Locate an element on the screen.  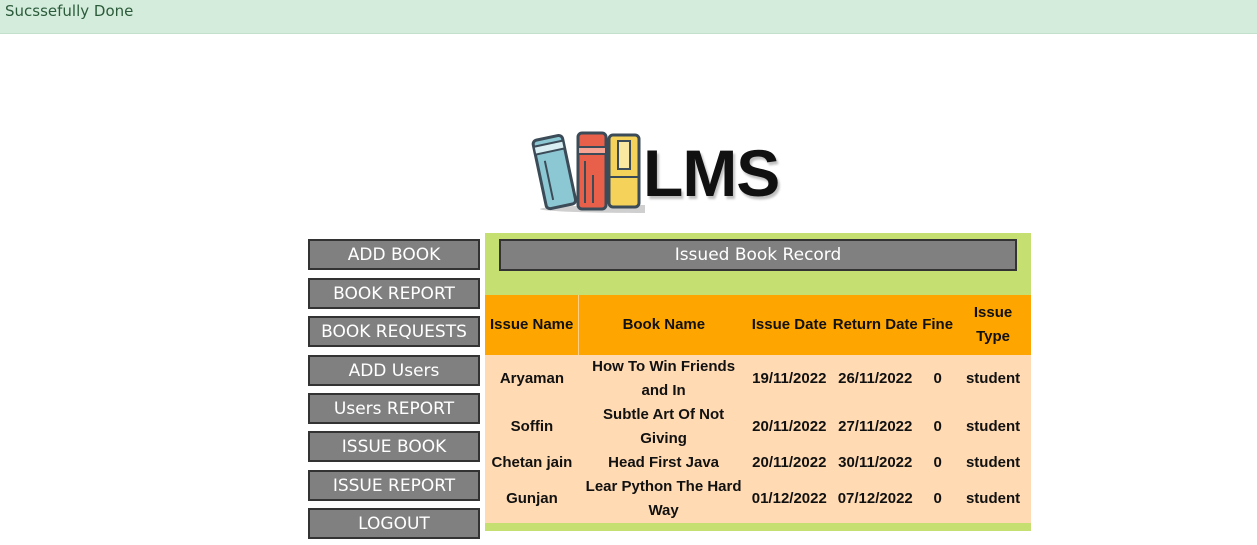
books-logo-icon is located at coordinates (588, 172).